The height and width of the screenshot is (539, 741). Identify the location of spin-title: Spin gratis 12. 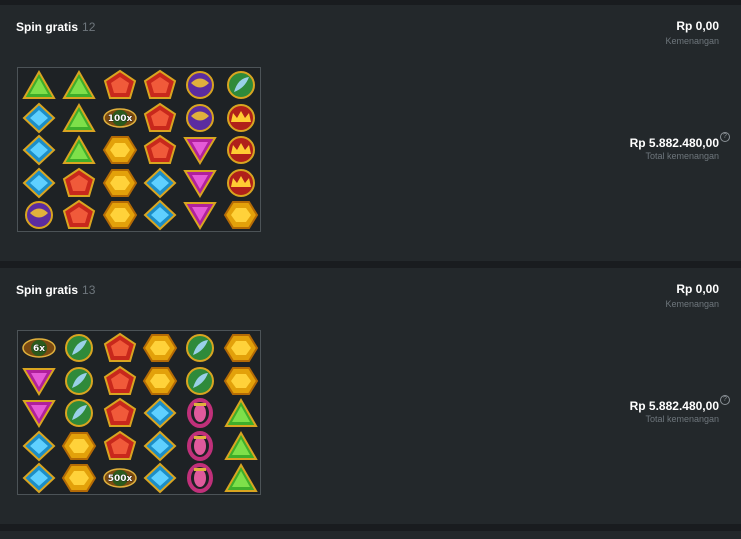
(56, 27).